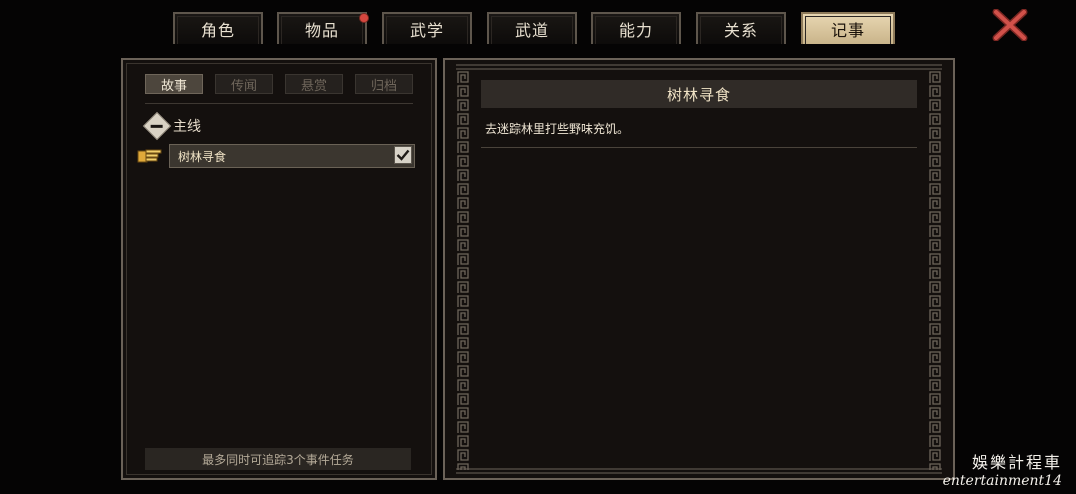 Image resolution: width=1076 pixels, height=494 pixels. I want to click on watermark: 娛樂計程車 entertainment14, so click(1002, 472).